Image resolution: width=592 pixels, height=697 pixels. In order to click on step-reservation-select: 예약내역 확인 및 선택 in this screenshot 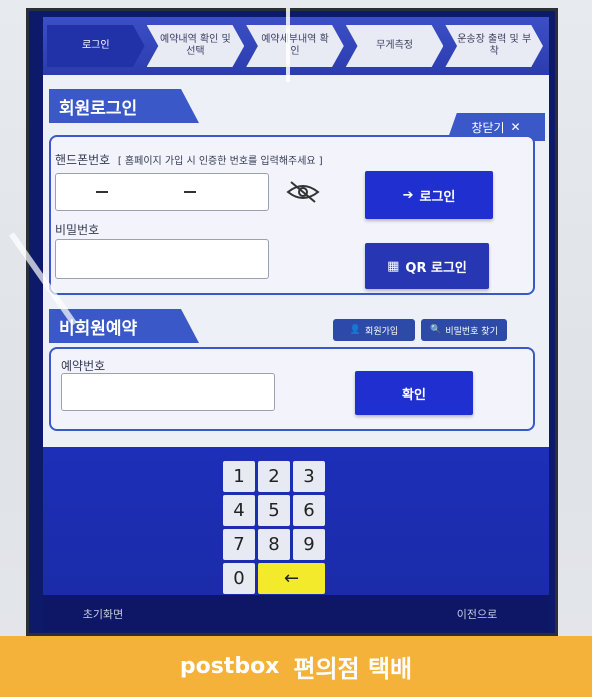, I will do `click(195, 46)`.